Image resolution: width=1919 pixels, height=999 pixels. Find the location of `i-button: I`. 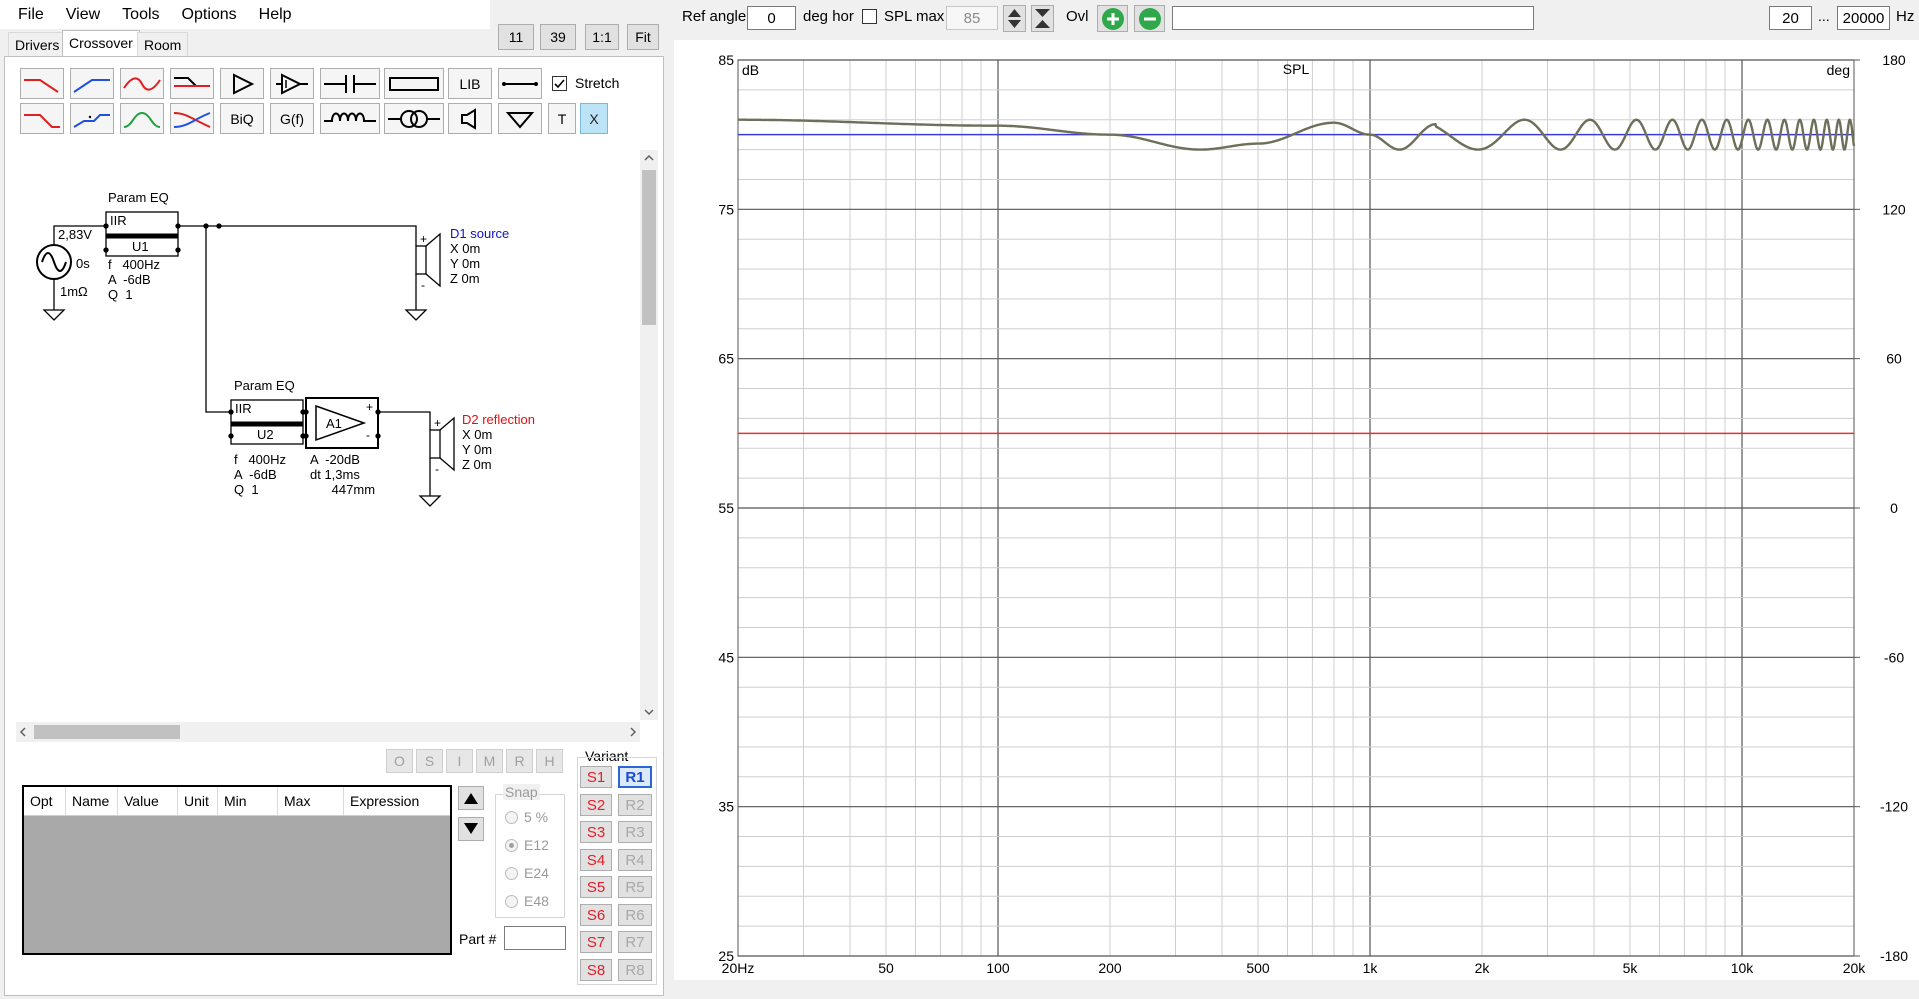

i-button: I is located at coordinates (459, 761).